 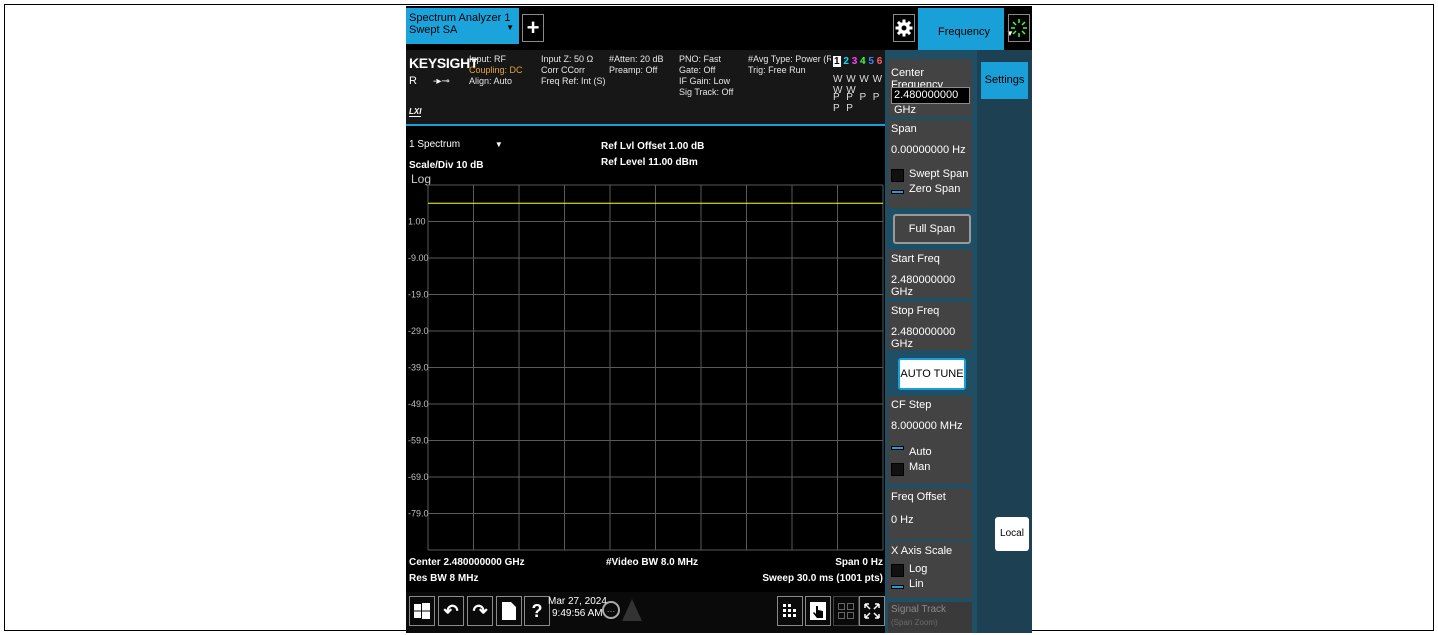 I want to click on status-atten-group: #Atten: 20 dB Preamp: Off, so click(x=636, y=65).